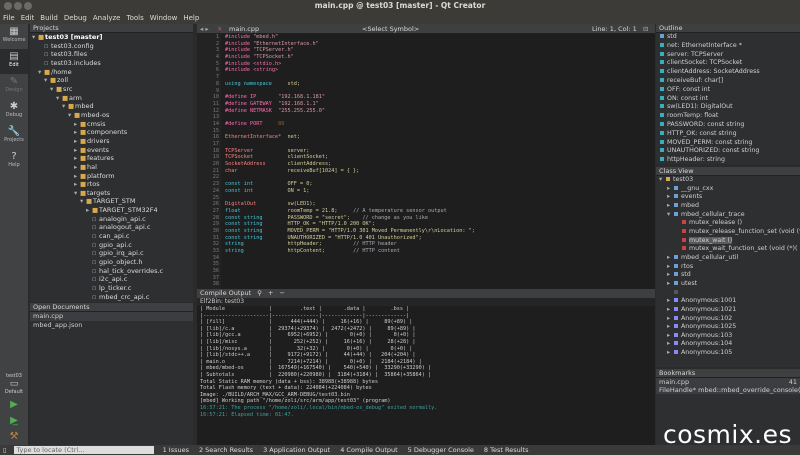 The width and height of the screenshot is (800, 455). What do you see at coordinates (14, 61) in the screenshot?
I see `mode-edit: ▤ Edit` at bounding box center [14, 61].